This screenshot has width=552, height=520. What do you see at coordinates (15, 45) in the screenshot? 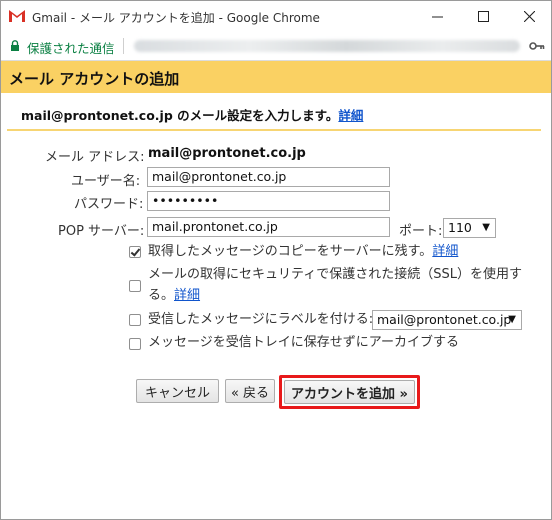
I see `lock-icon` at bounding box center [15, 45].